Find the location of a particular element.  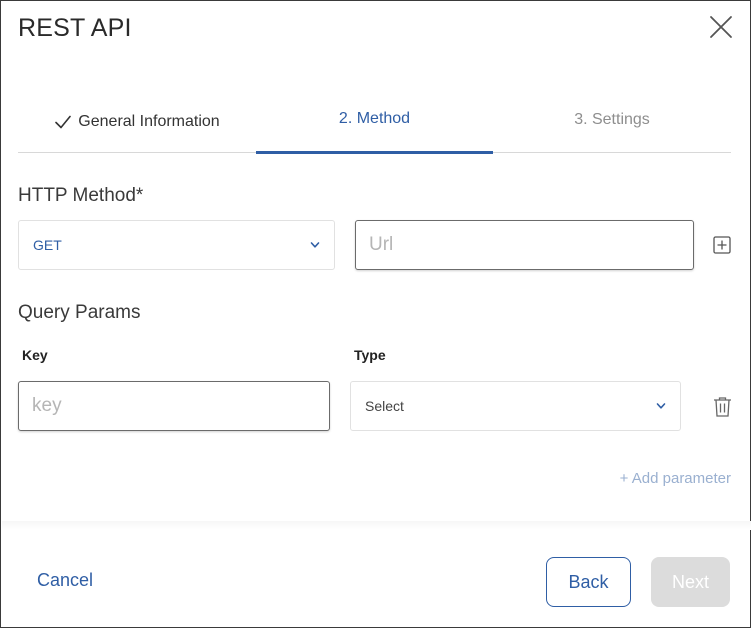

tab-label: General Information is located at coordinates (149, 121).